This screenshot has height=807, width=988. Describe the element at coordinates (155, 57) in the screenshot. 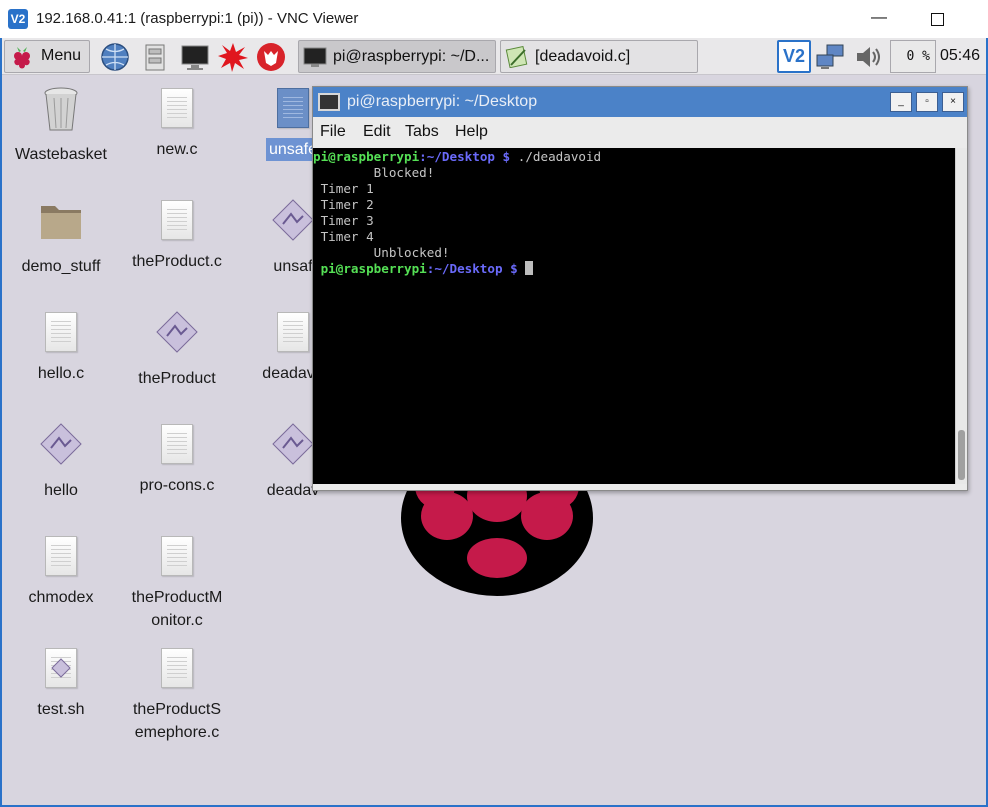

I see `file-manager-icon` at that location.